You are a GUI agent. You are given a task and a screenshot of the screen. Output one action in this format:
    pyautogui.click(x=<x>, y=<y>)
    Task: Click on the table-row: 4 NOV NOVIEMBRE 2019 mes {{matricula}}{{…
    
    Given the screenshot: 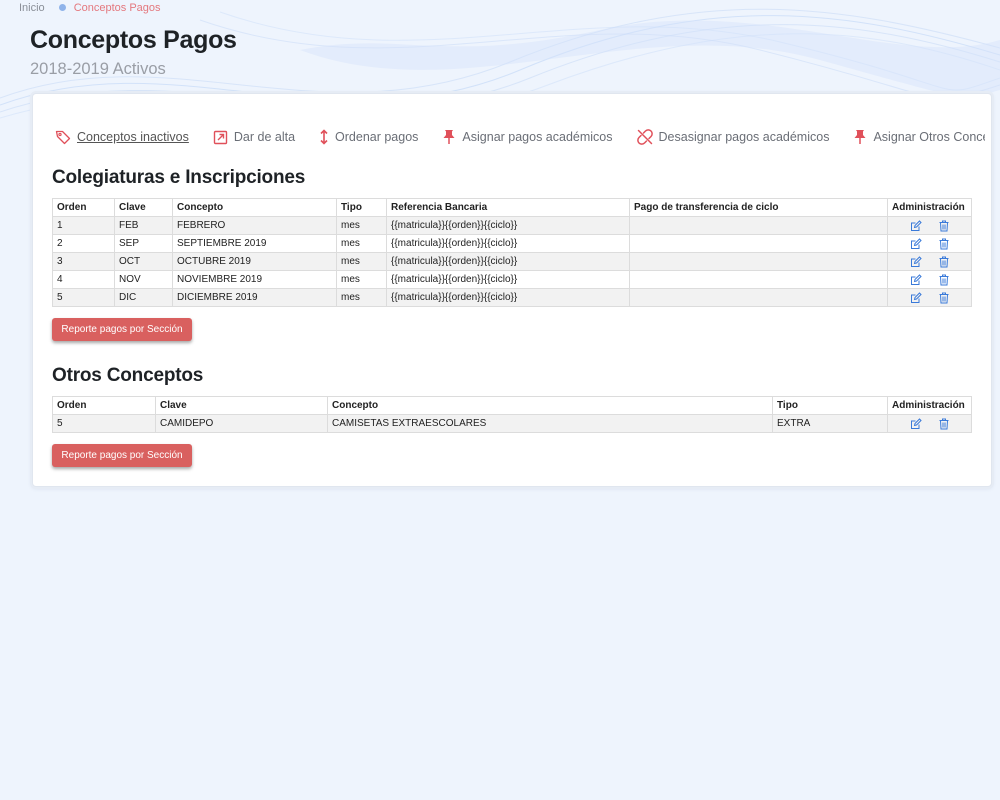 What is the action you would take?
    pyautogui.click(x=512, y=279)
    